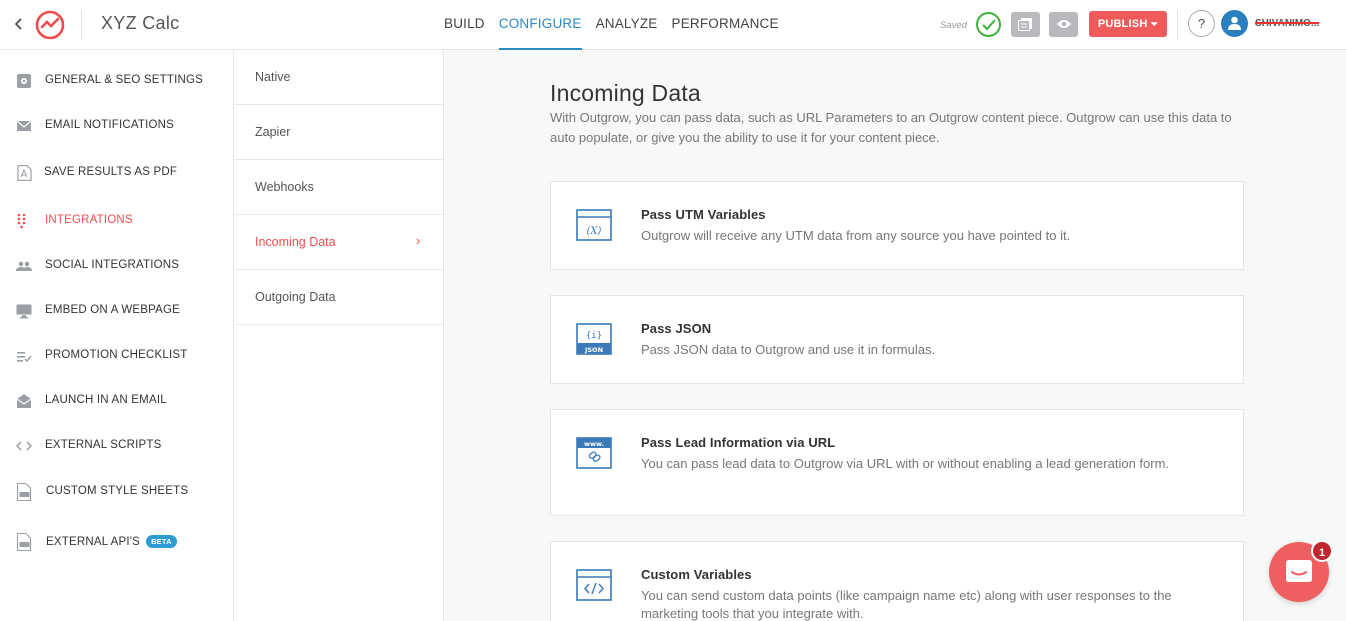 Image resolution: width=1346 pixels, height=621 pixels. What do you see at coordinates (273, 132) in the screenshot?
I see `subnav-label: Zapier` at bounding box center [273, 132].